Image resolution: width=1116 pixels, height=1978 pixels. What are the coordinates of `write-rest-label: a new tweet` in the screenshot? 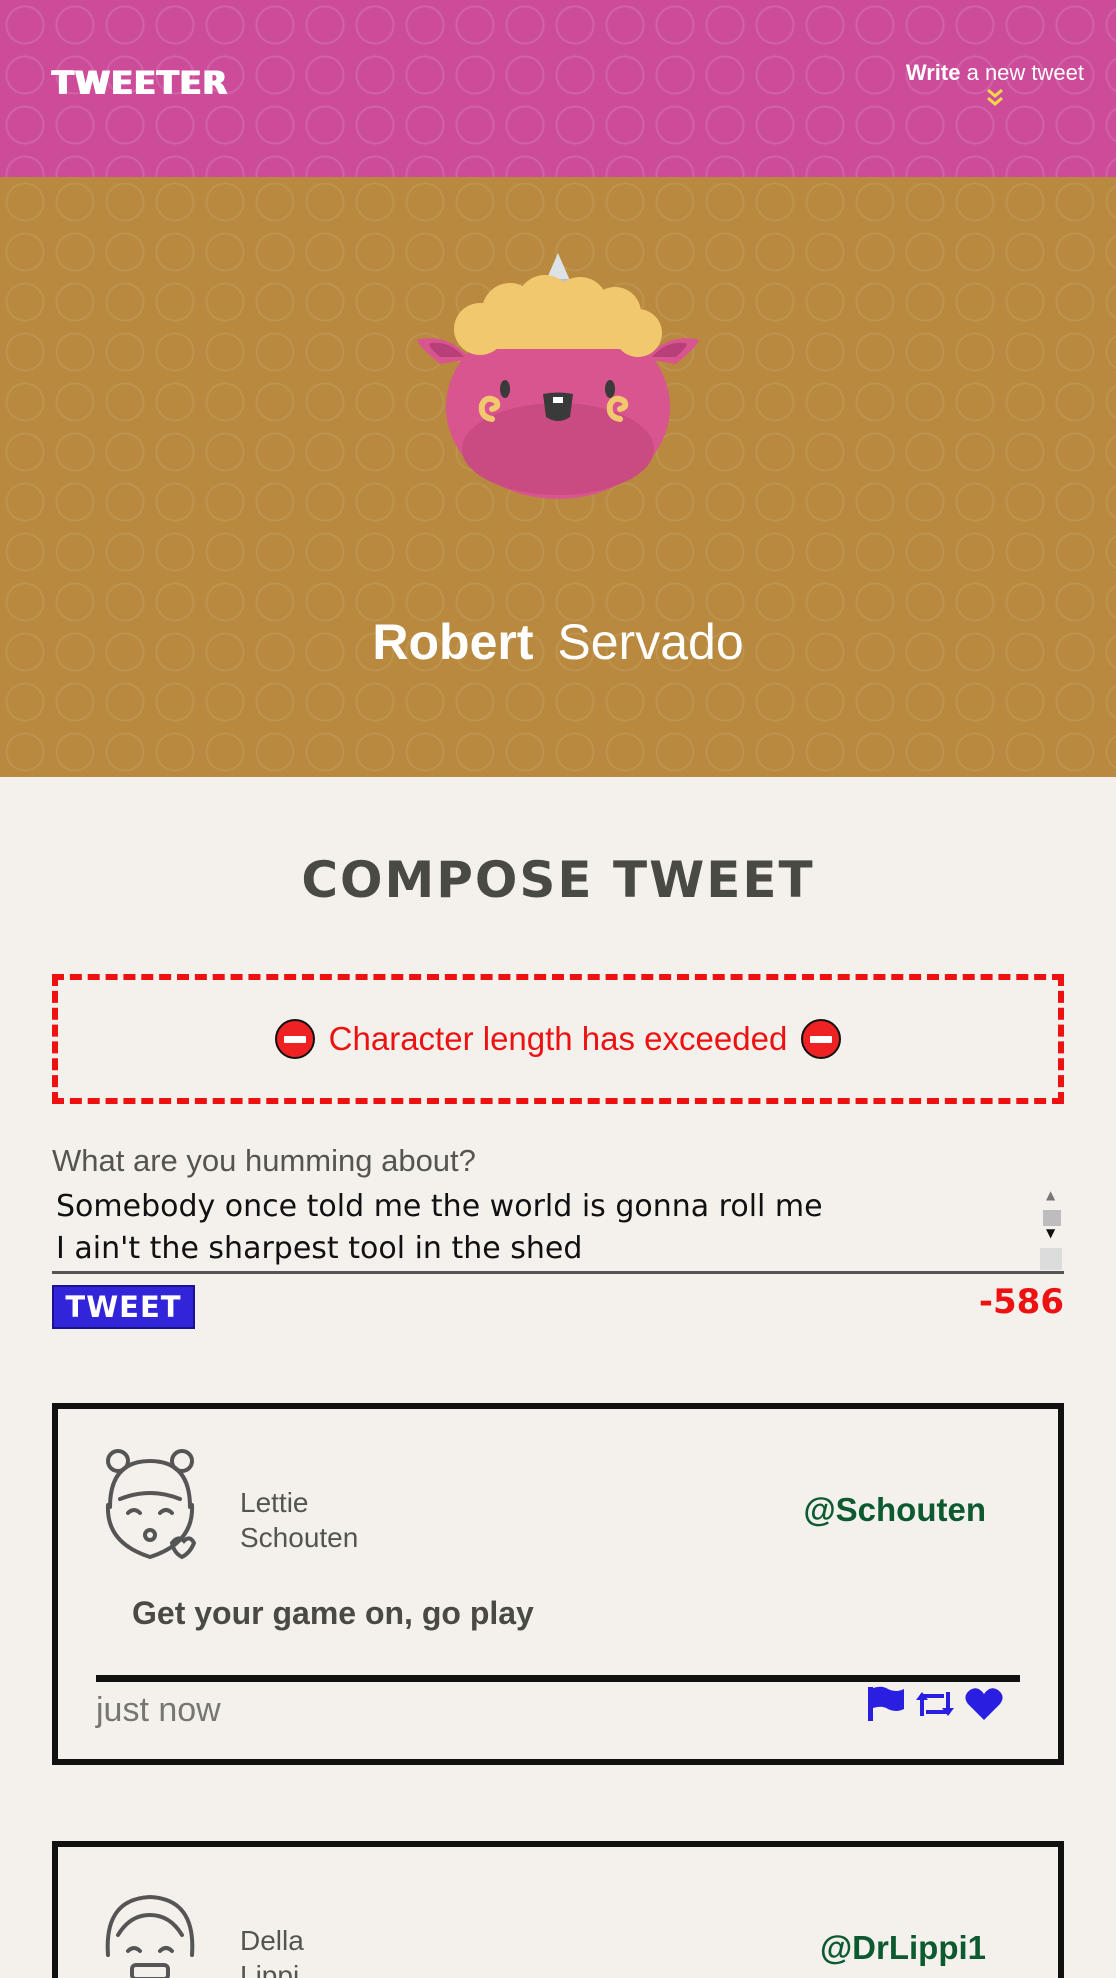 It's located at (1025, 72).